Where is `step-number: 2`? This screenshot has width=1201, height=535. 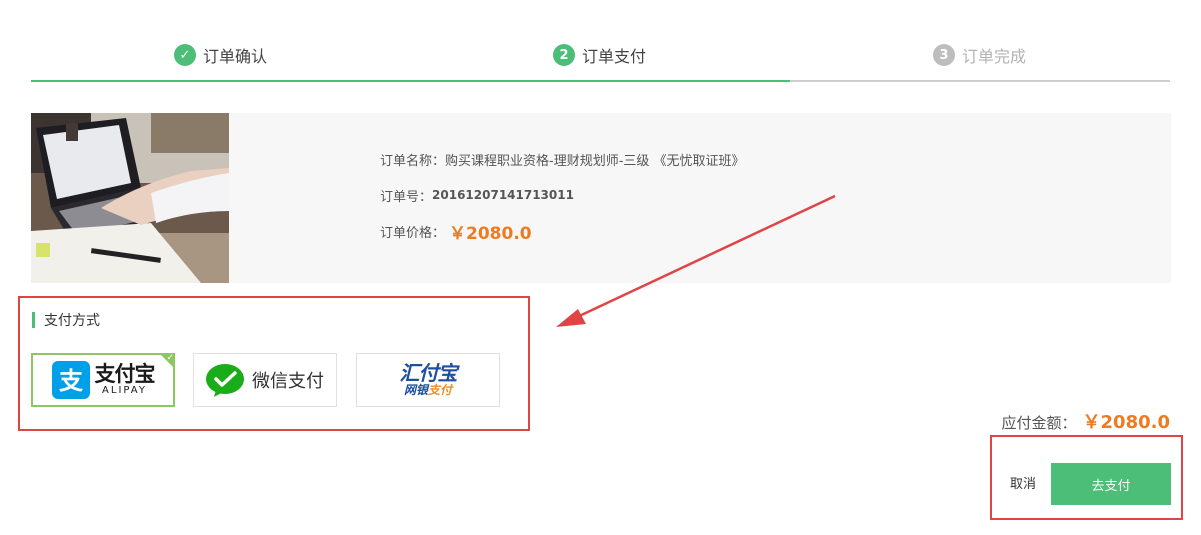 step-number: 2 is located at coordinates (564, 55).